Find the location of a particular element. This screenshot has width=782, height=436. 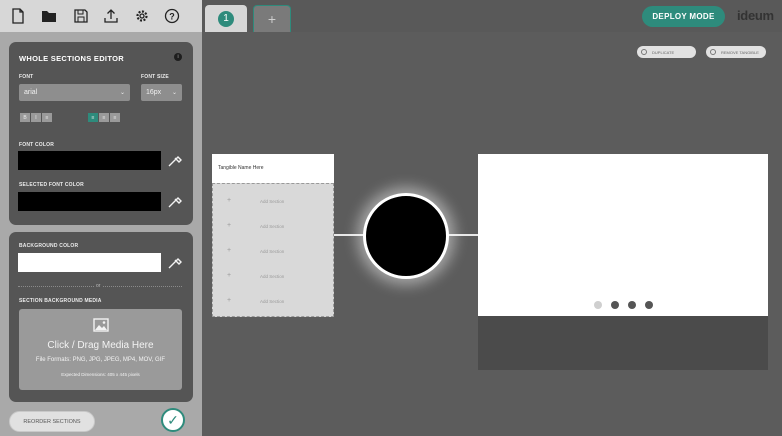

deploy-mode-button: DEPLOY MODE is located at coordinates (683, 16).